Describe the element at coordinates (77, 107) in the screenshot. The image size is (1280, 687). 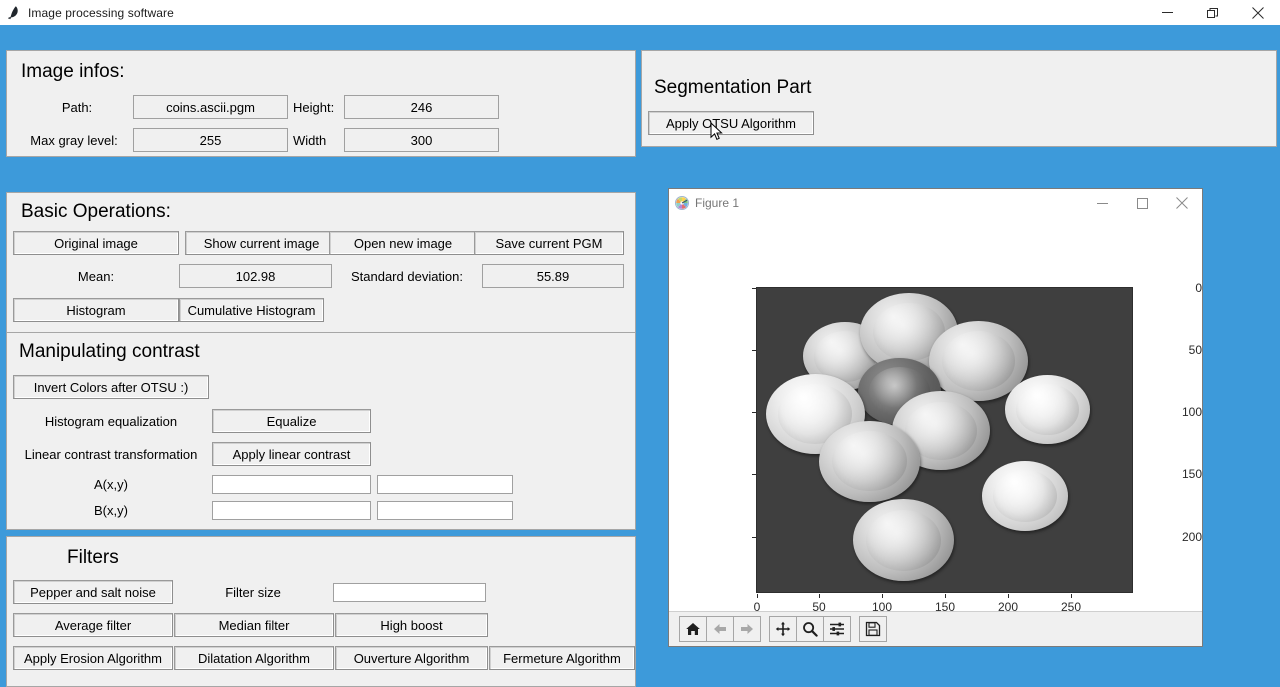
I see `path-label: Path:` at that location.